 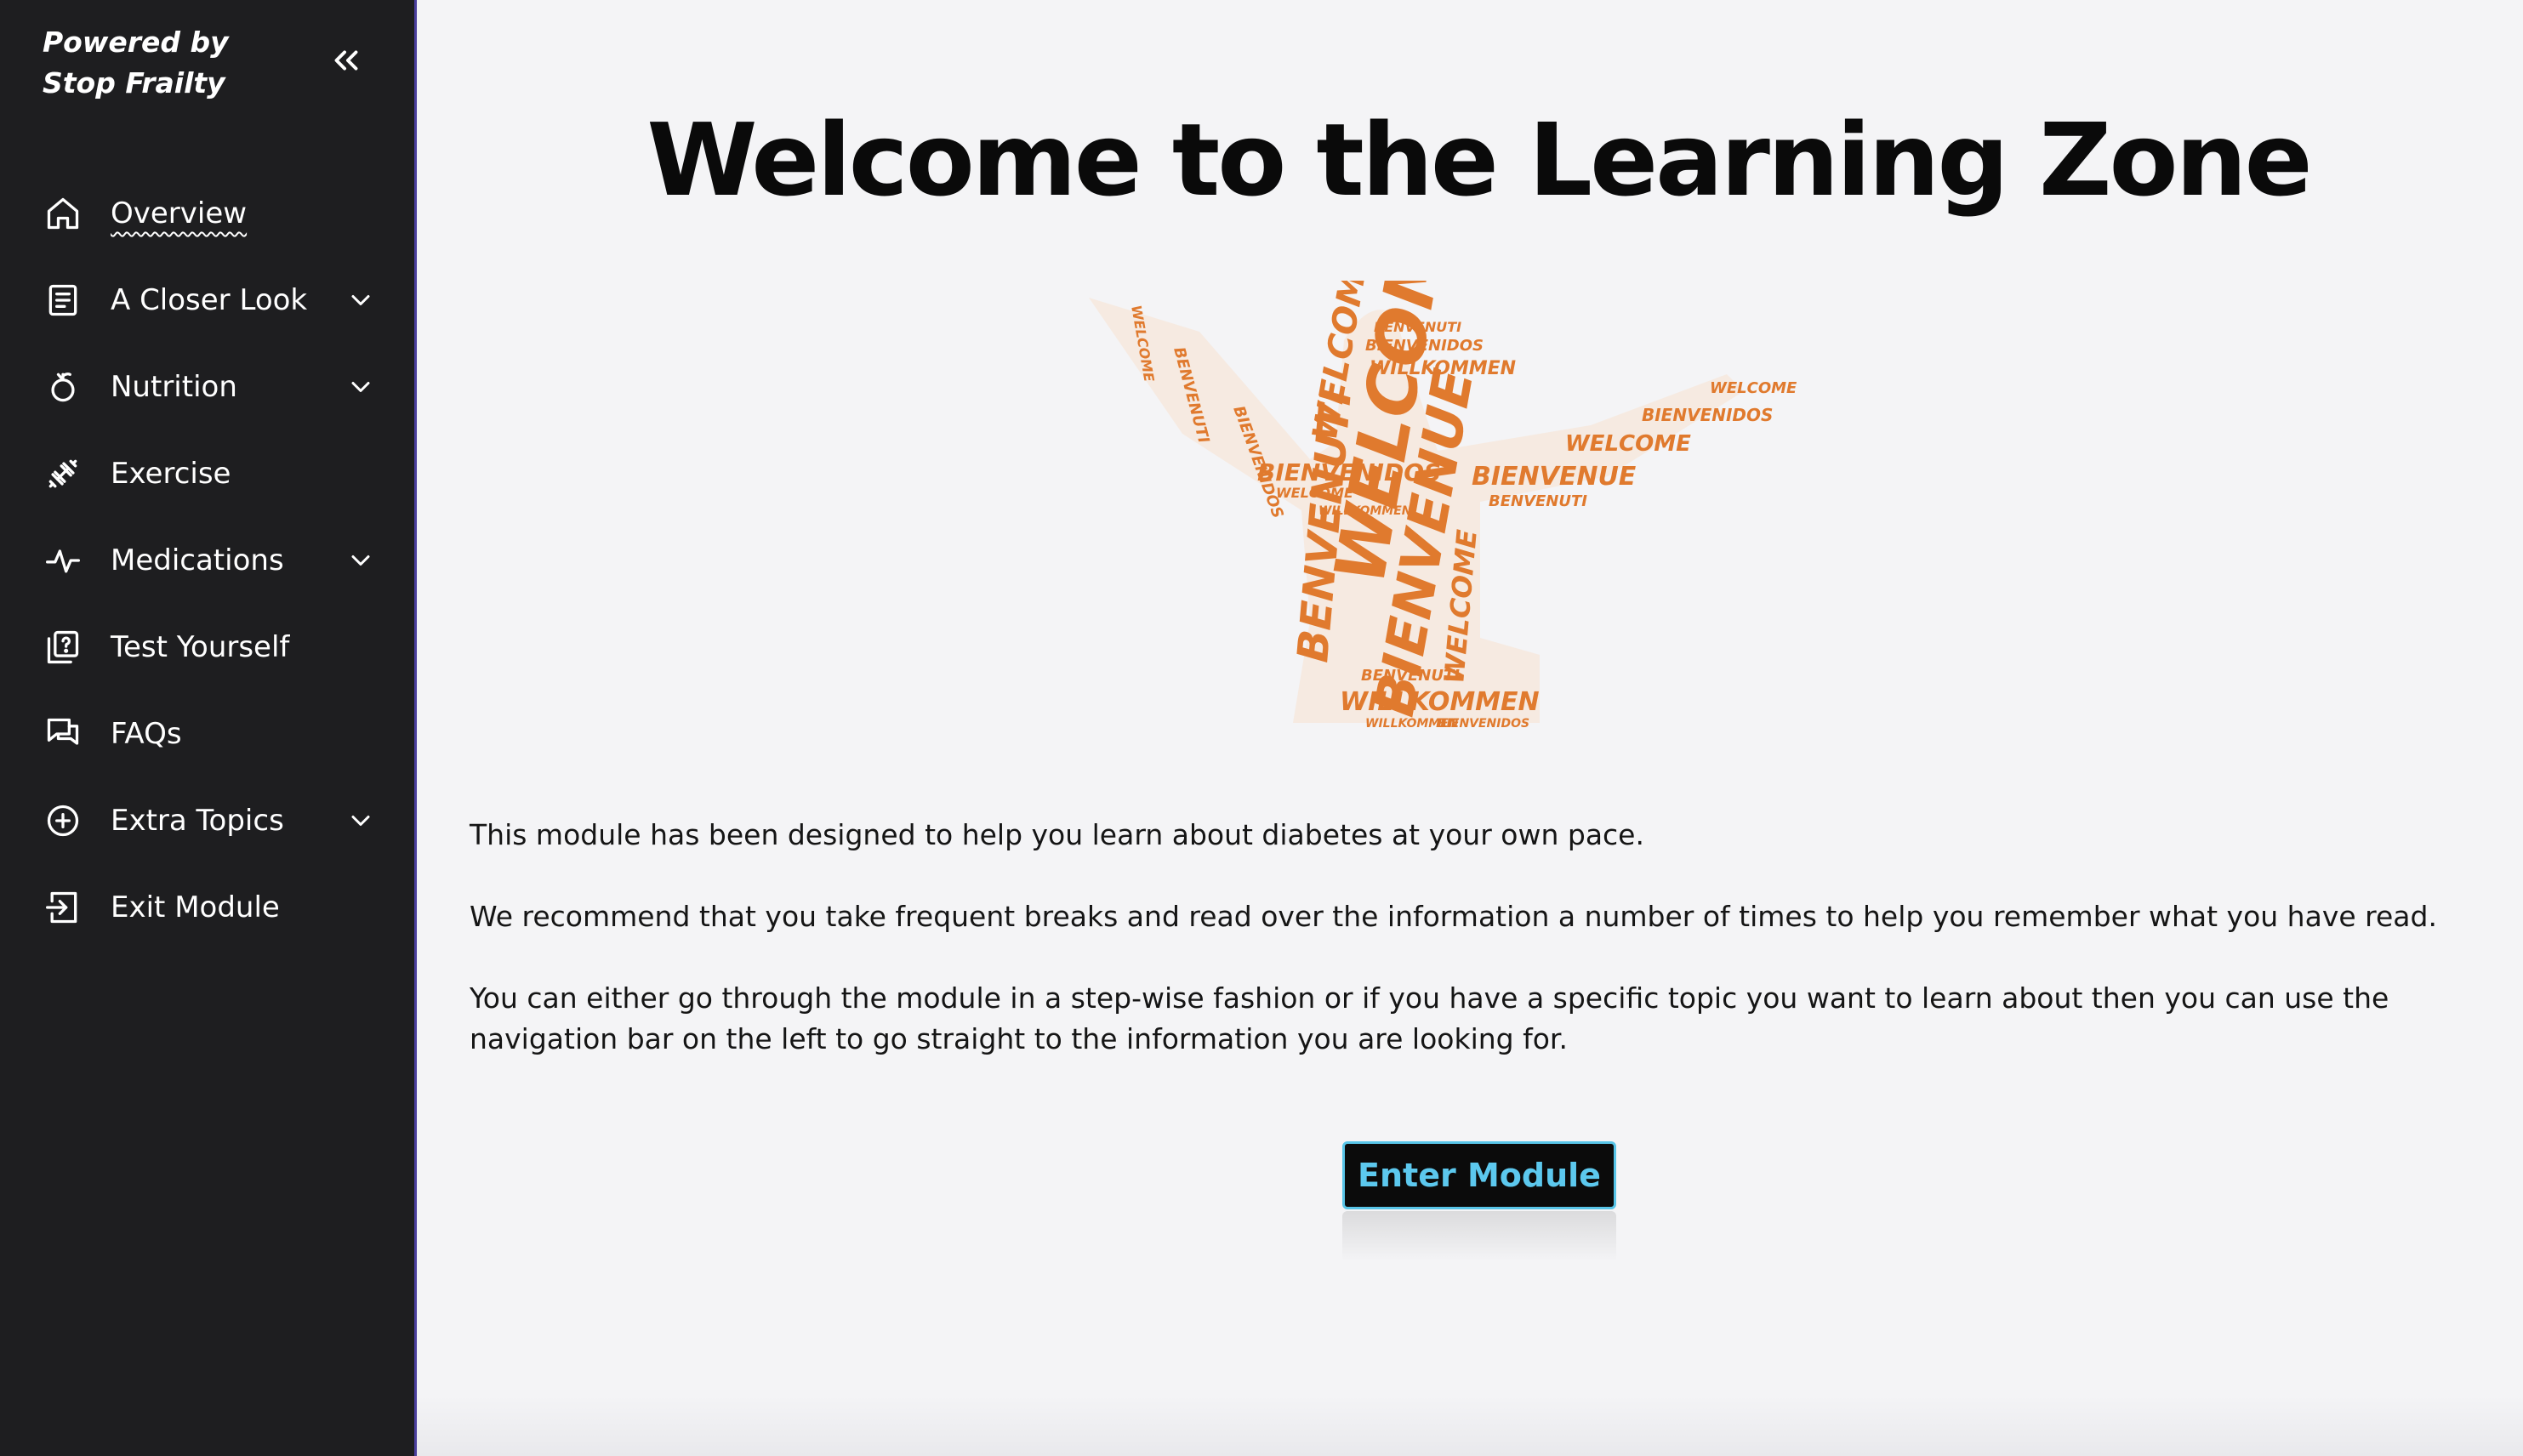 What do you see at coordinates (209, 300) in the screenshot?
I see `sidebar-item-label: A Closer Look` at bounding box center [209, 300].